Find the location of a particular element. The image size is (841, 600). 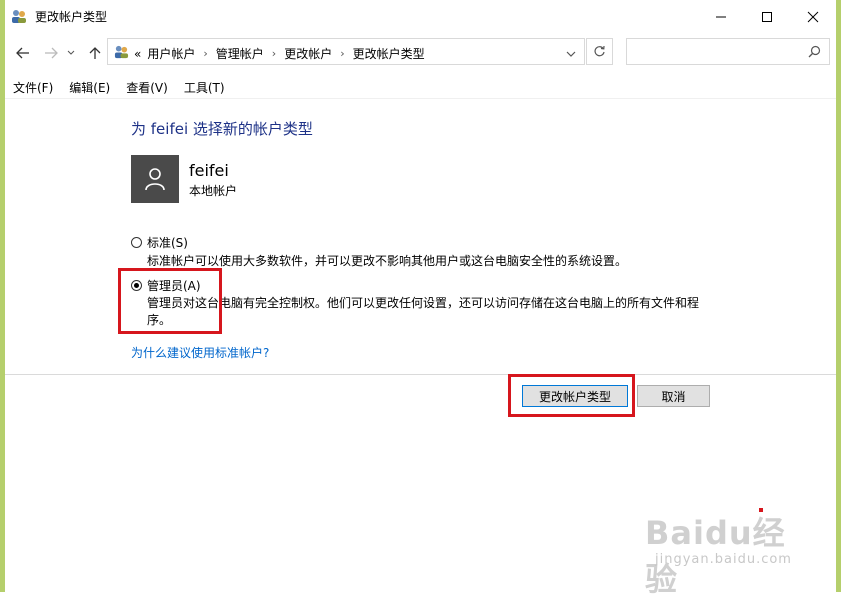

arrow-up-icon is located at coordinates (95, 53).